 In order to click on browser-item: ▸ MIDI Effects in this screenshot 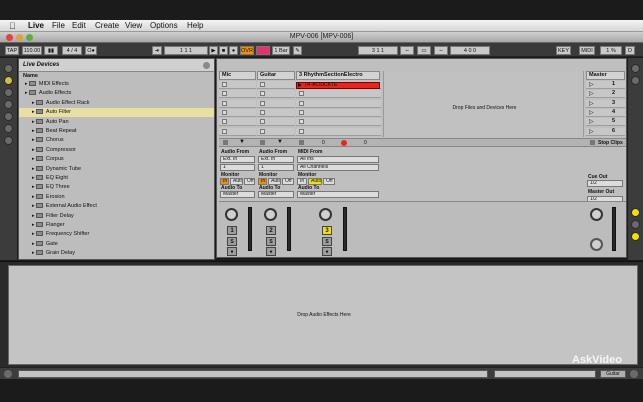, I will do `click(116, 84)`.